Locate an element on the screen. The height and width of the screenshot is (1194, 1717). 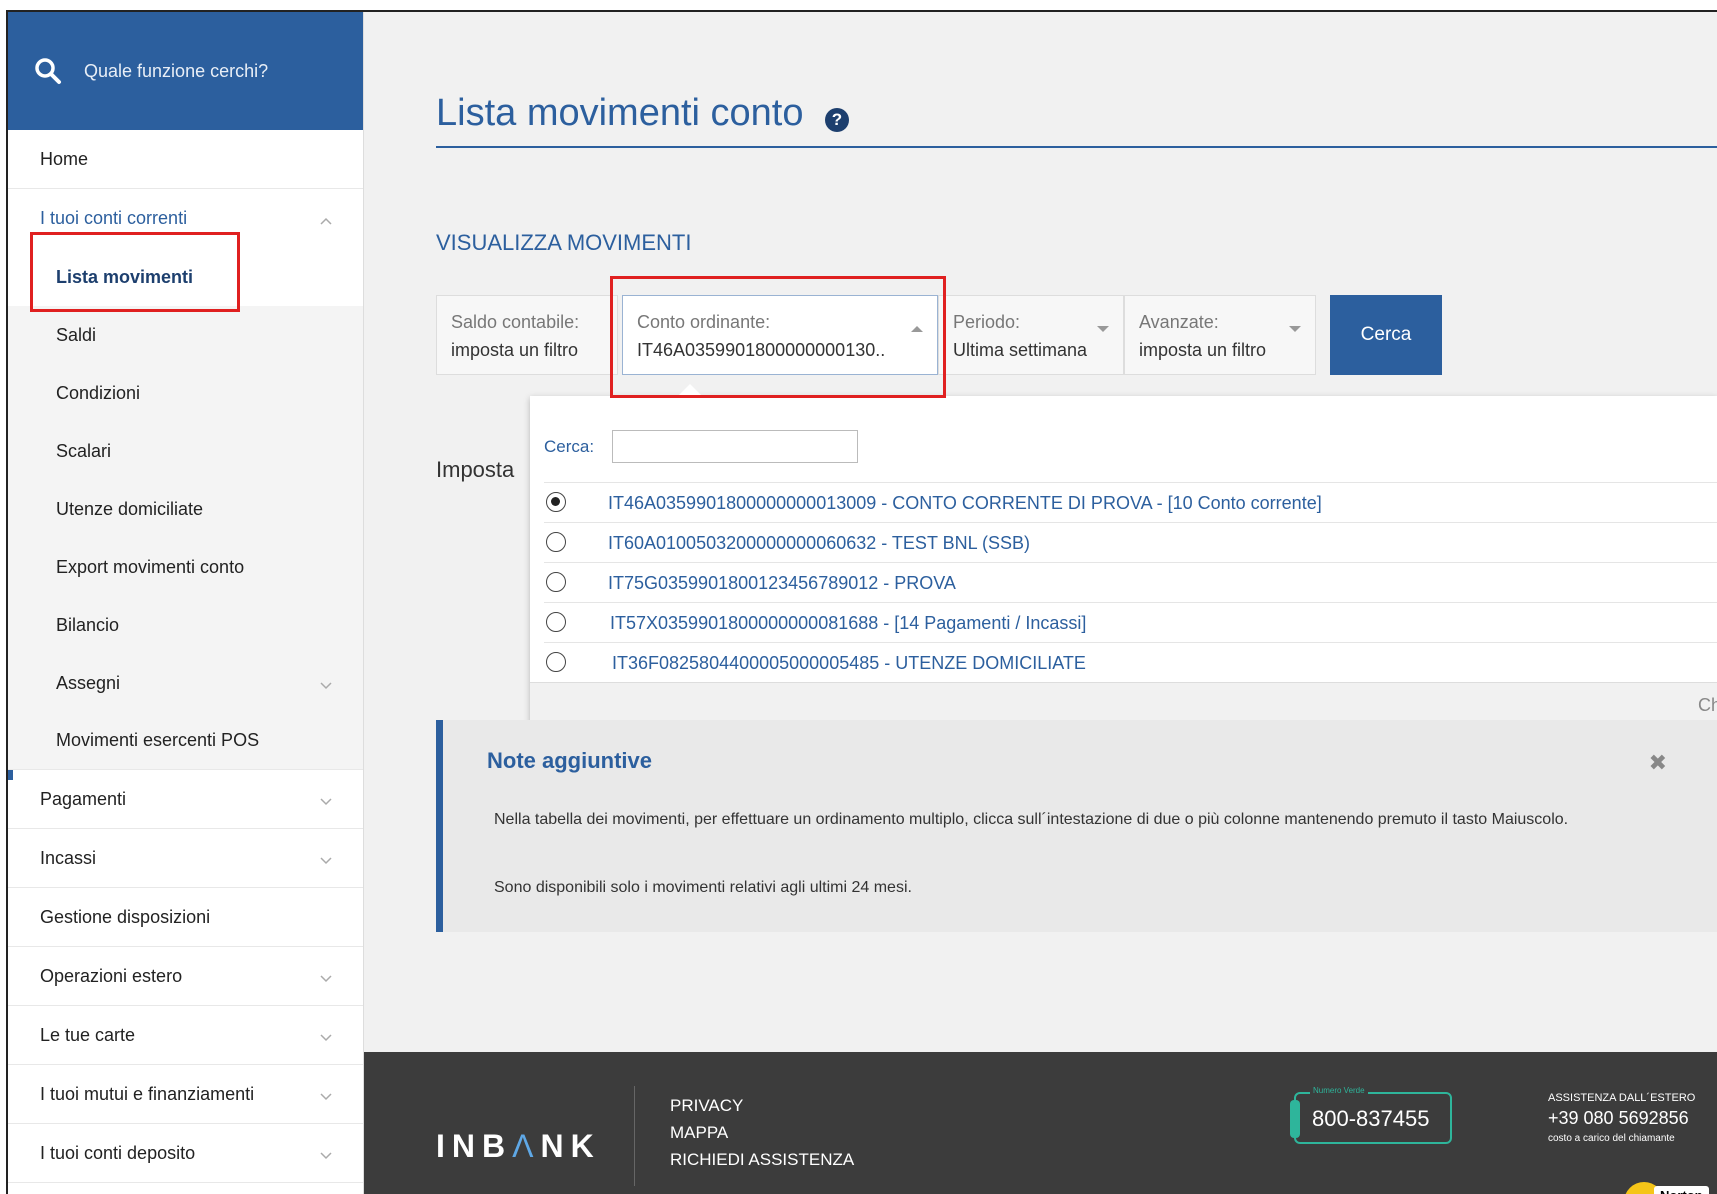
sidebar-item-label: Bilancio is located at coordinates (88, 624).